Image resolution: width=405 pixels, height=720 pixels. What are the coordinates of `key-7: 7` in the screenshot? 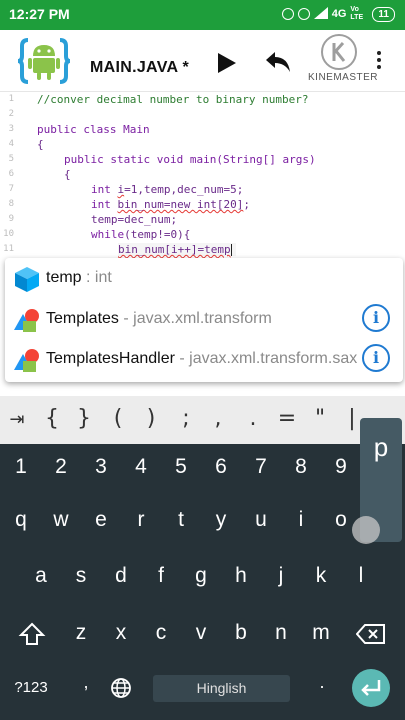 It's located at (261, 467).